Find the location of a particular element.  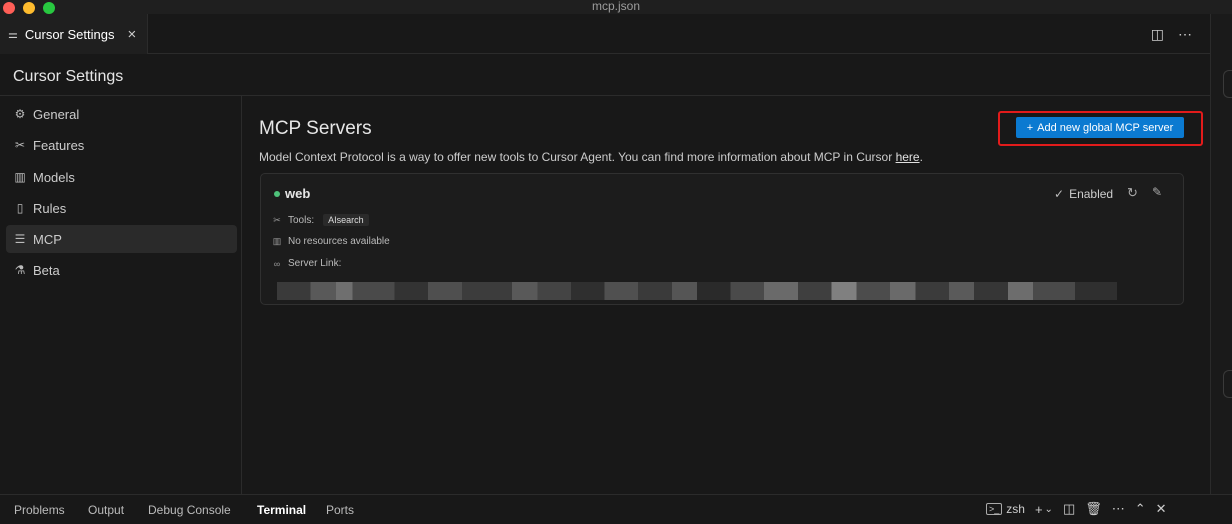

sidebar-item-beta: ⚗ Beta is located at coordinates (121, 270).